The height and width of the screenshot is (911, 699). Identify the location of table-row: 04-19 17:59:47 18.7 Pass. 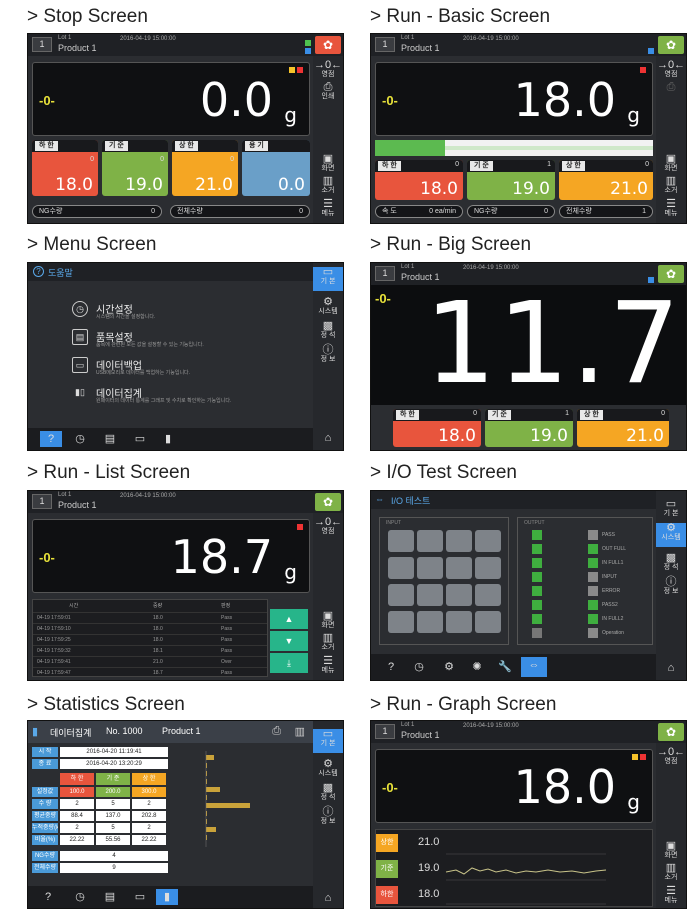
(150, 672).